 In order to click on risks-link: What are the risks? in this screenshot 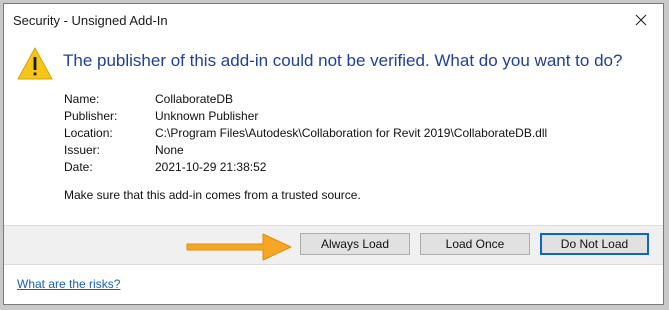, I will do `click(68, 284)`.